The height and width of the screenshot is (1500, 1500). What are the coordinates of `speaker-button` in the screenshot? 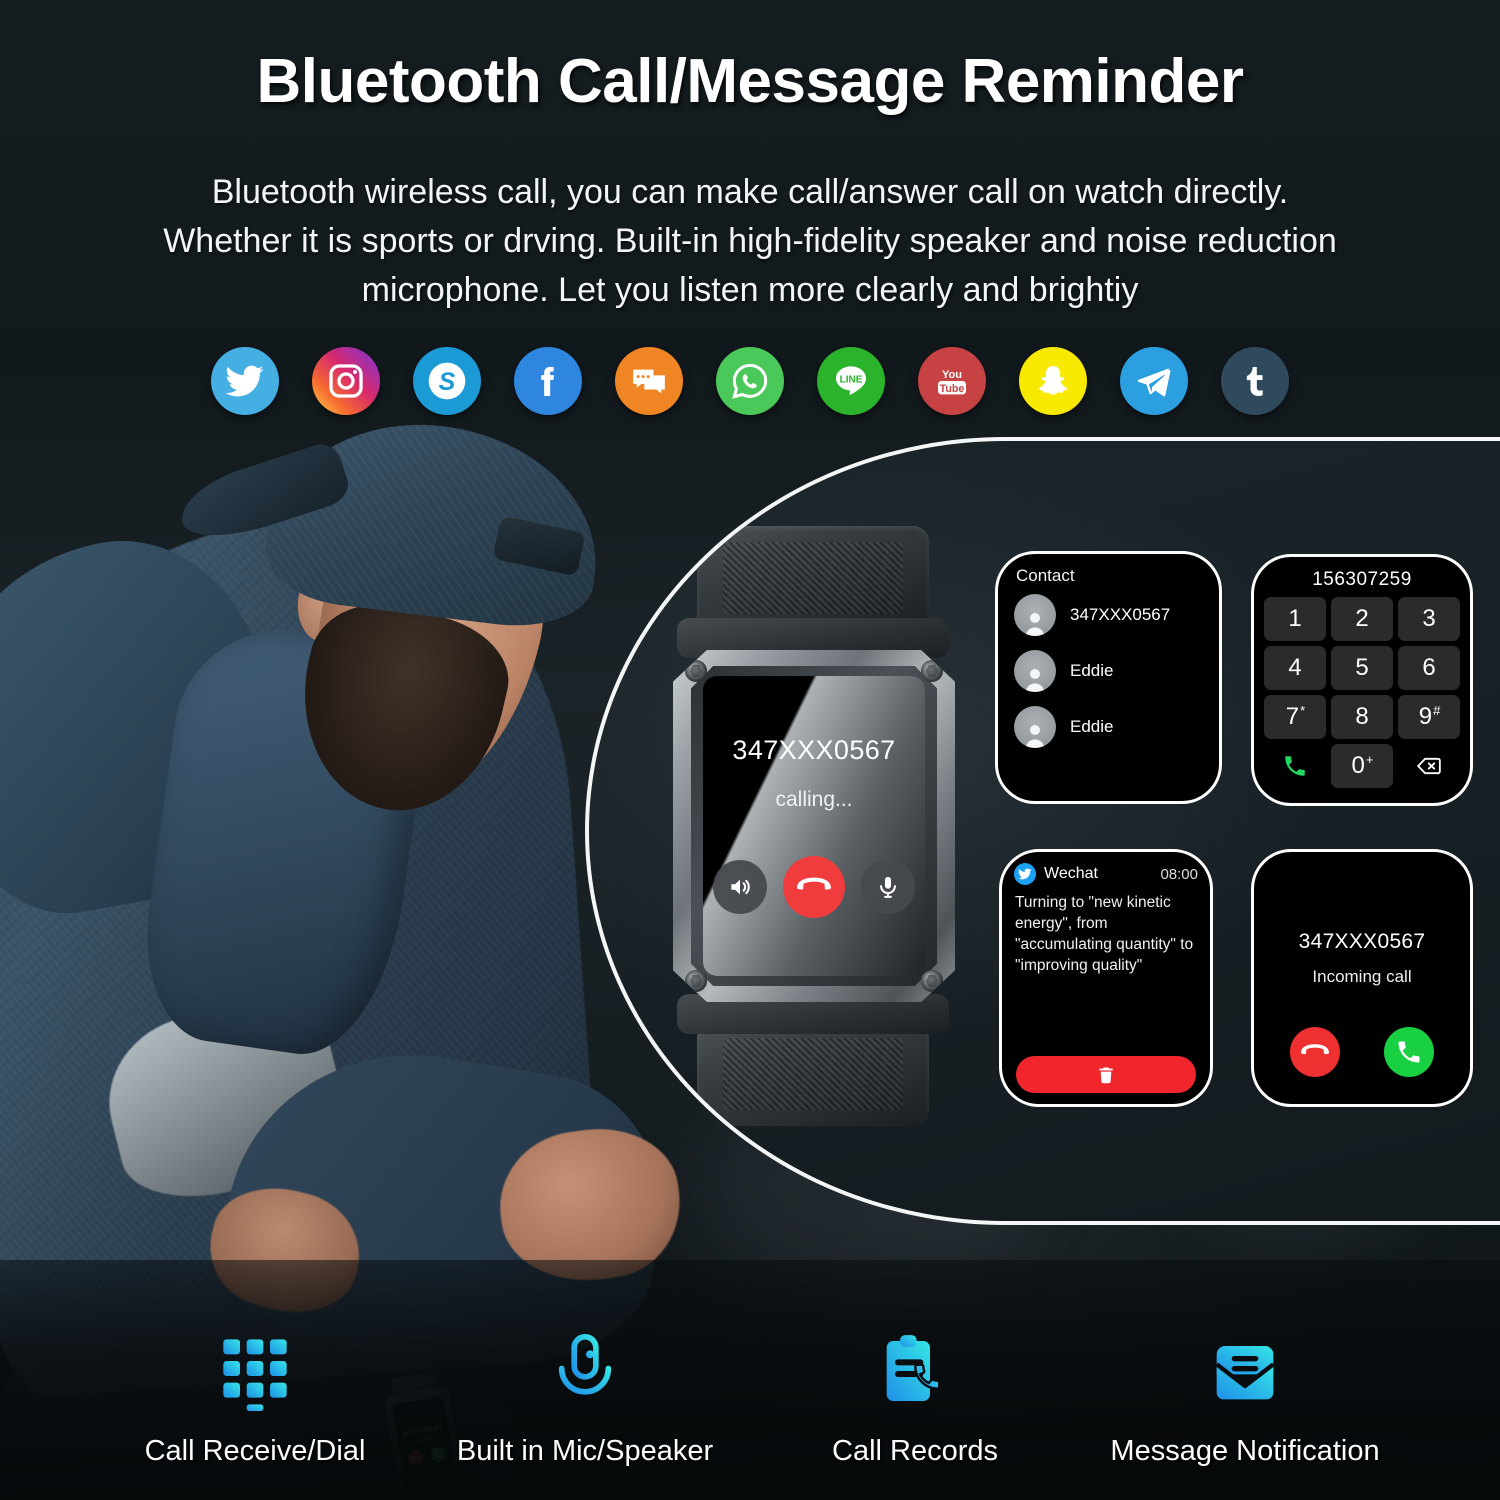 It's located at (740, 886).